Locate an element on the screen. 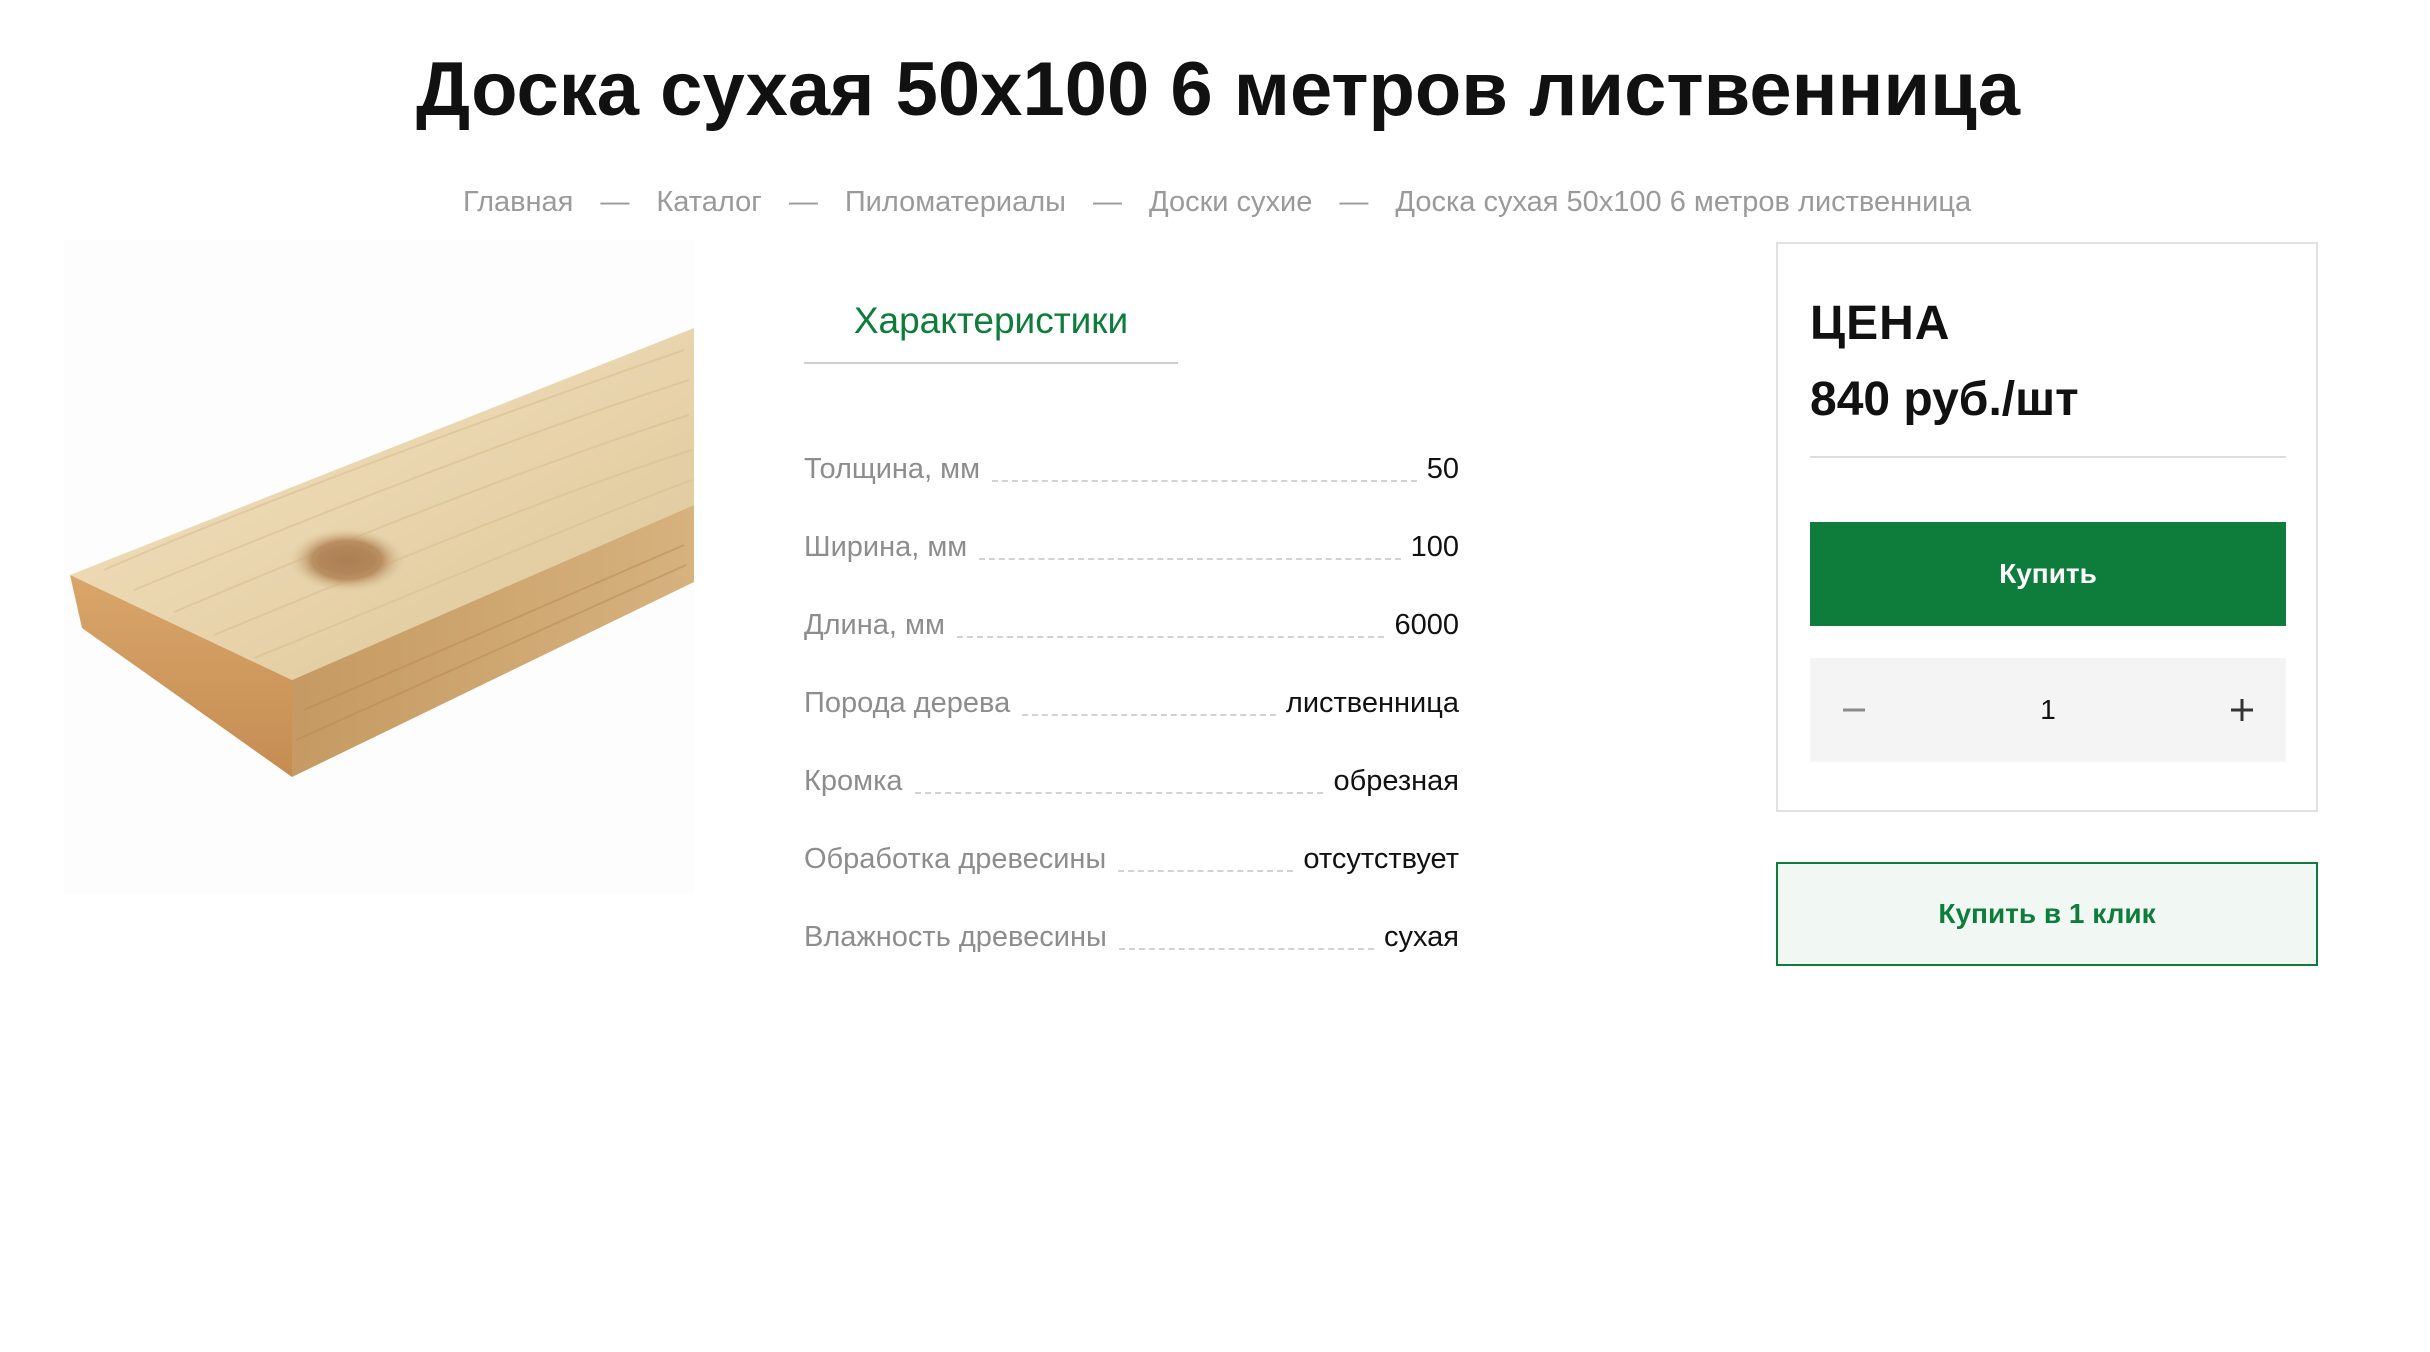 The width and height of the screenshot is (2430, 1352). spec-row-width: Ширина, мм 100 is located at coordinates (1131, 525).